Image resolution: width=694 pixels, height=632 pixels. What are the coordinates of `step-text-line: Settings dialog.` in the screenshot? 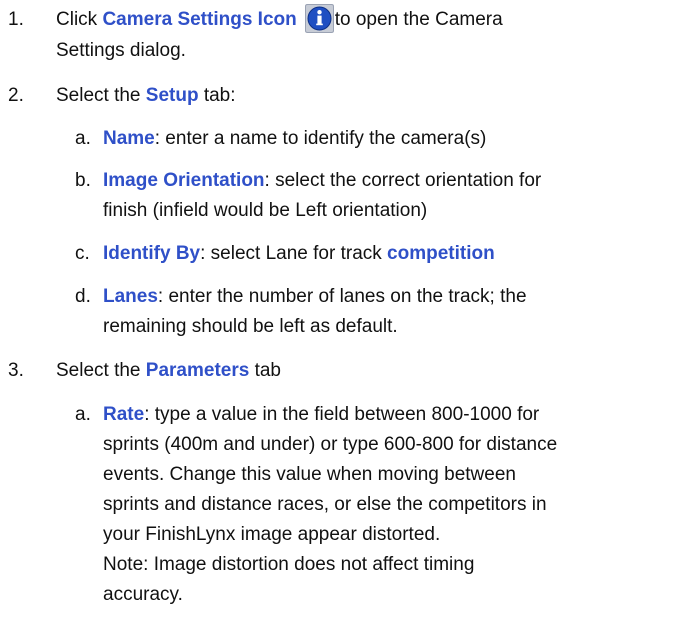 It's located at (121, 50).